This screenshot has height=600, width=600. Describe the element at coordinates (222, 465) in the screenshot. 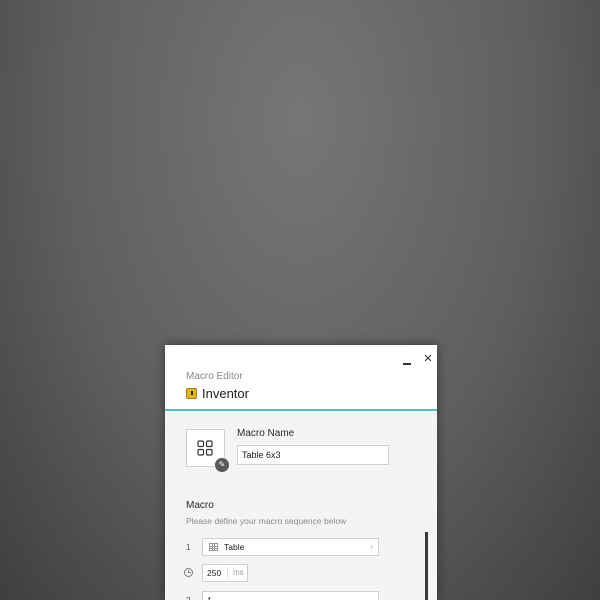

I see `pencil-icon: ✎` at that location.